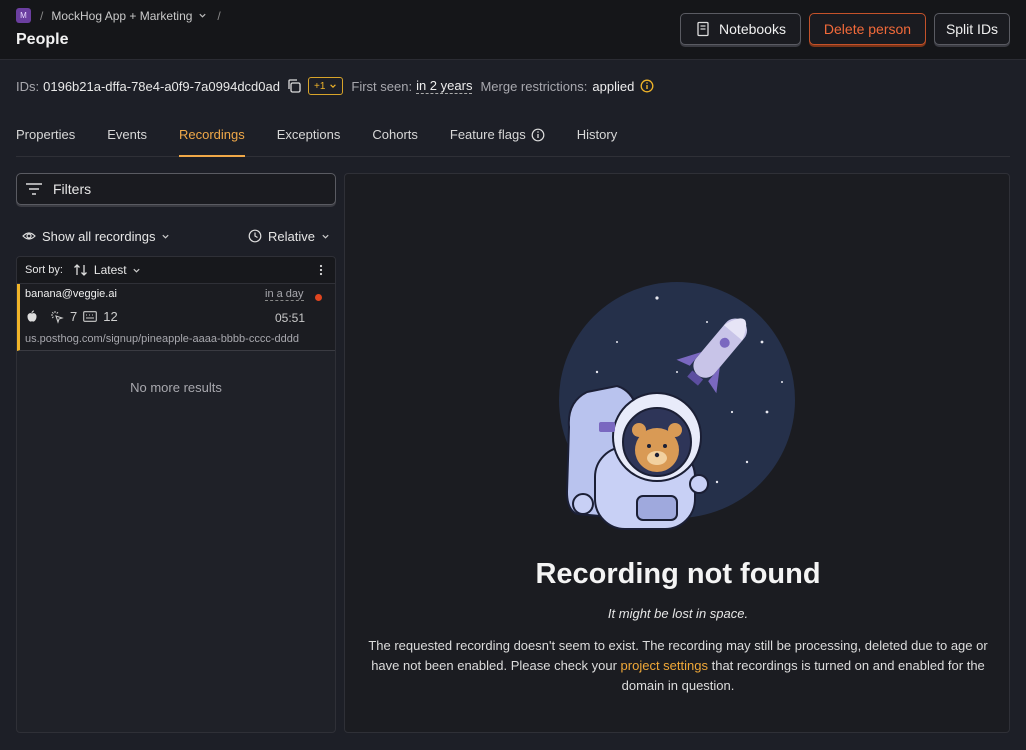 Image resolution: width=1026 pixels, height=750 pixels. Describe the element at coordinates (29, 236) in the screenshot. I see `eye-icon` at that location.